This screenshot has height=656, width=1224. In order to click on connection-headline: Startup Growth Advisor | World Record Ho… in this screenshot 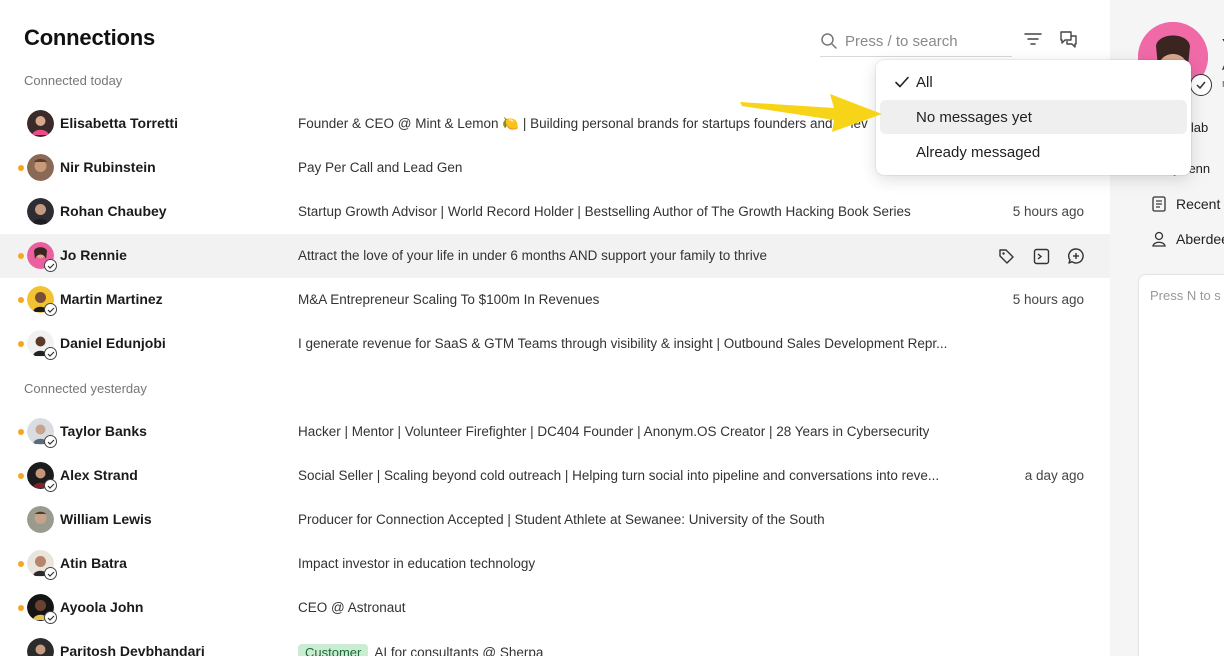, I will do `click(604, 211)`.